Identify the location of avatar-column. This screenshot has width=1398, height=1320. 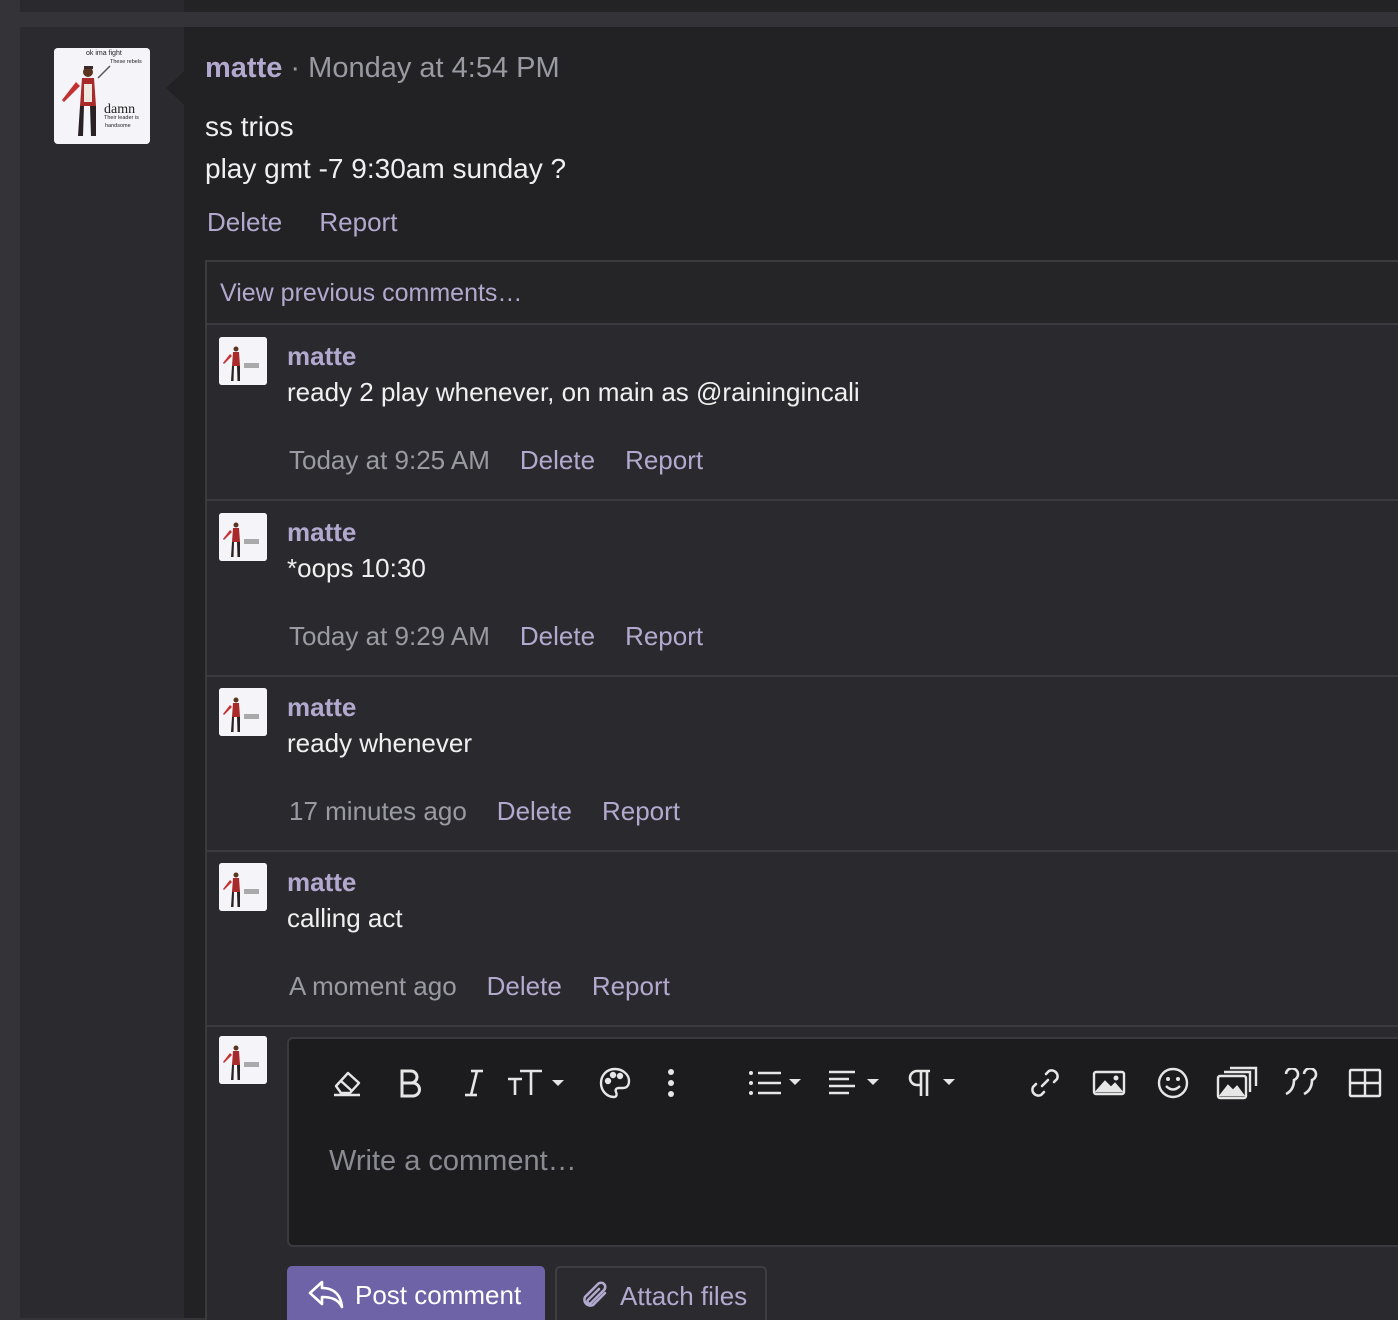
(102, 672).